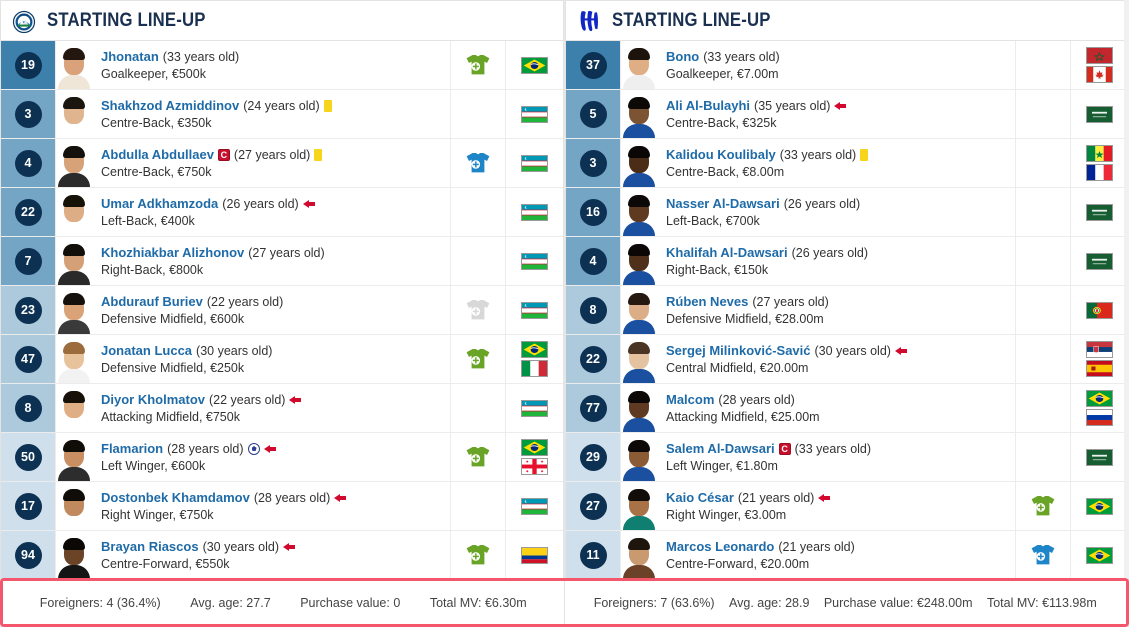 The image size is (1129, 627). What do you see at coordinates (534, 506) in the screenshot?
I see `flag-uz-icon` at bounding box center [534, 506].